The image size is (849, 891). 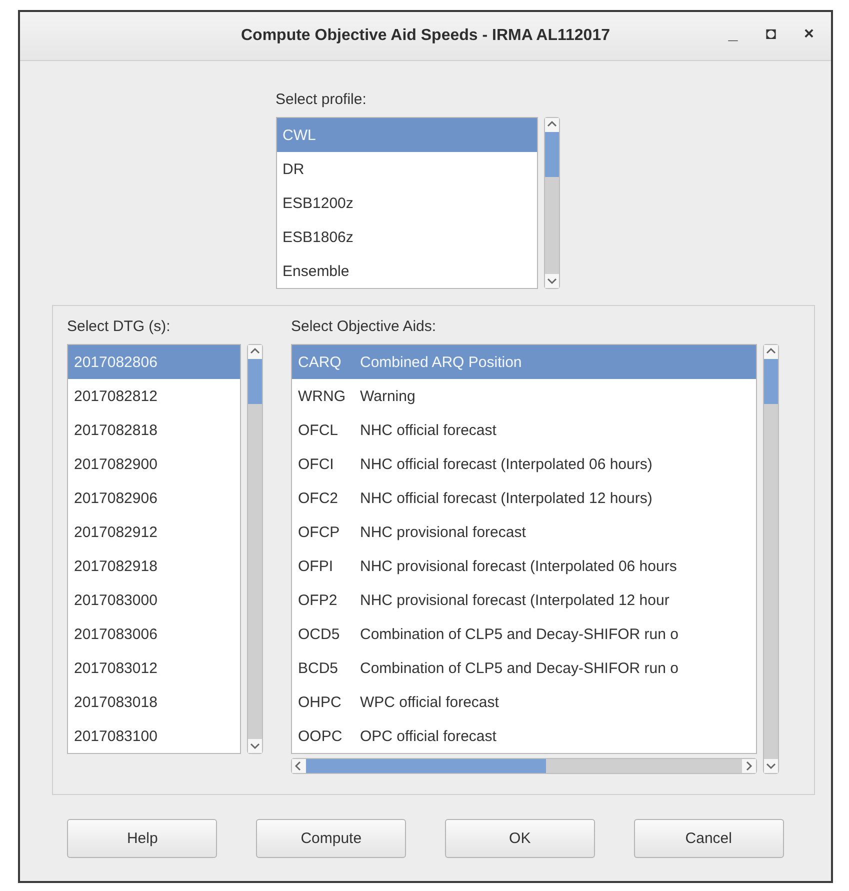 What do you see at coordinates (154, 430) in the screenshot?
I see `list-item: 2017082818` at bounding box center [154, 430].